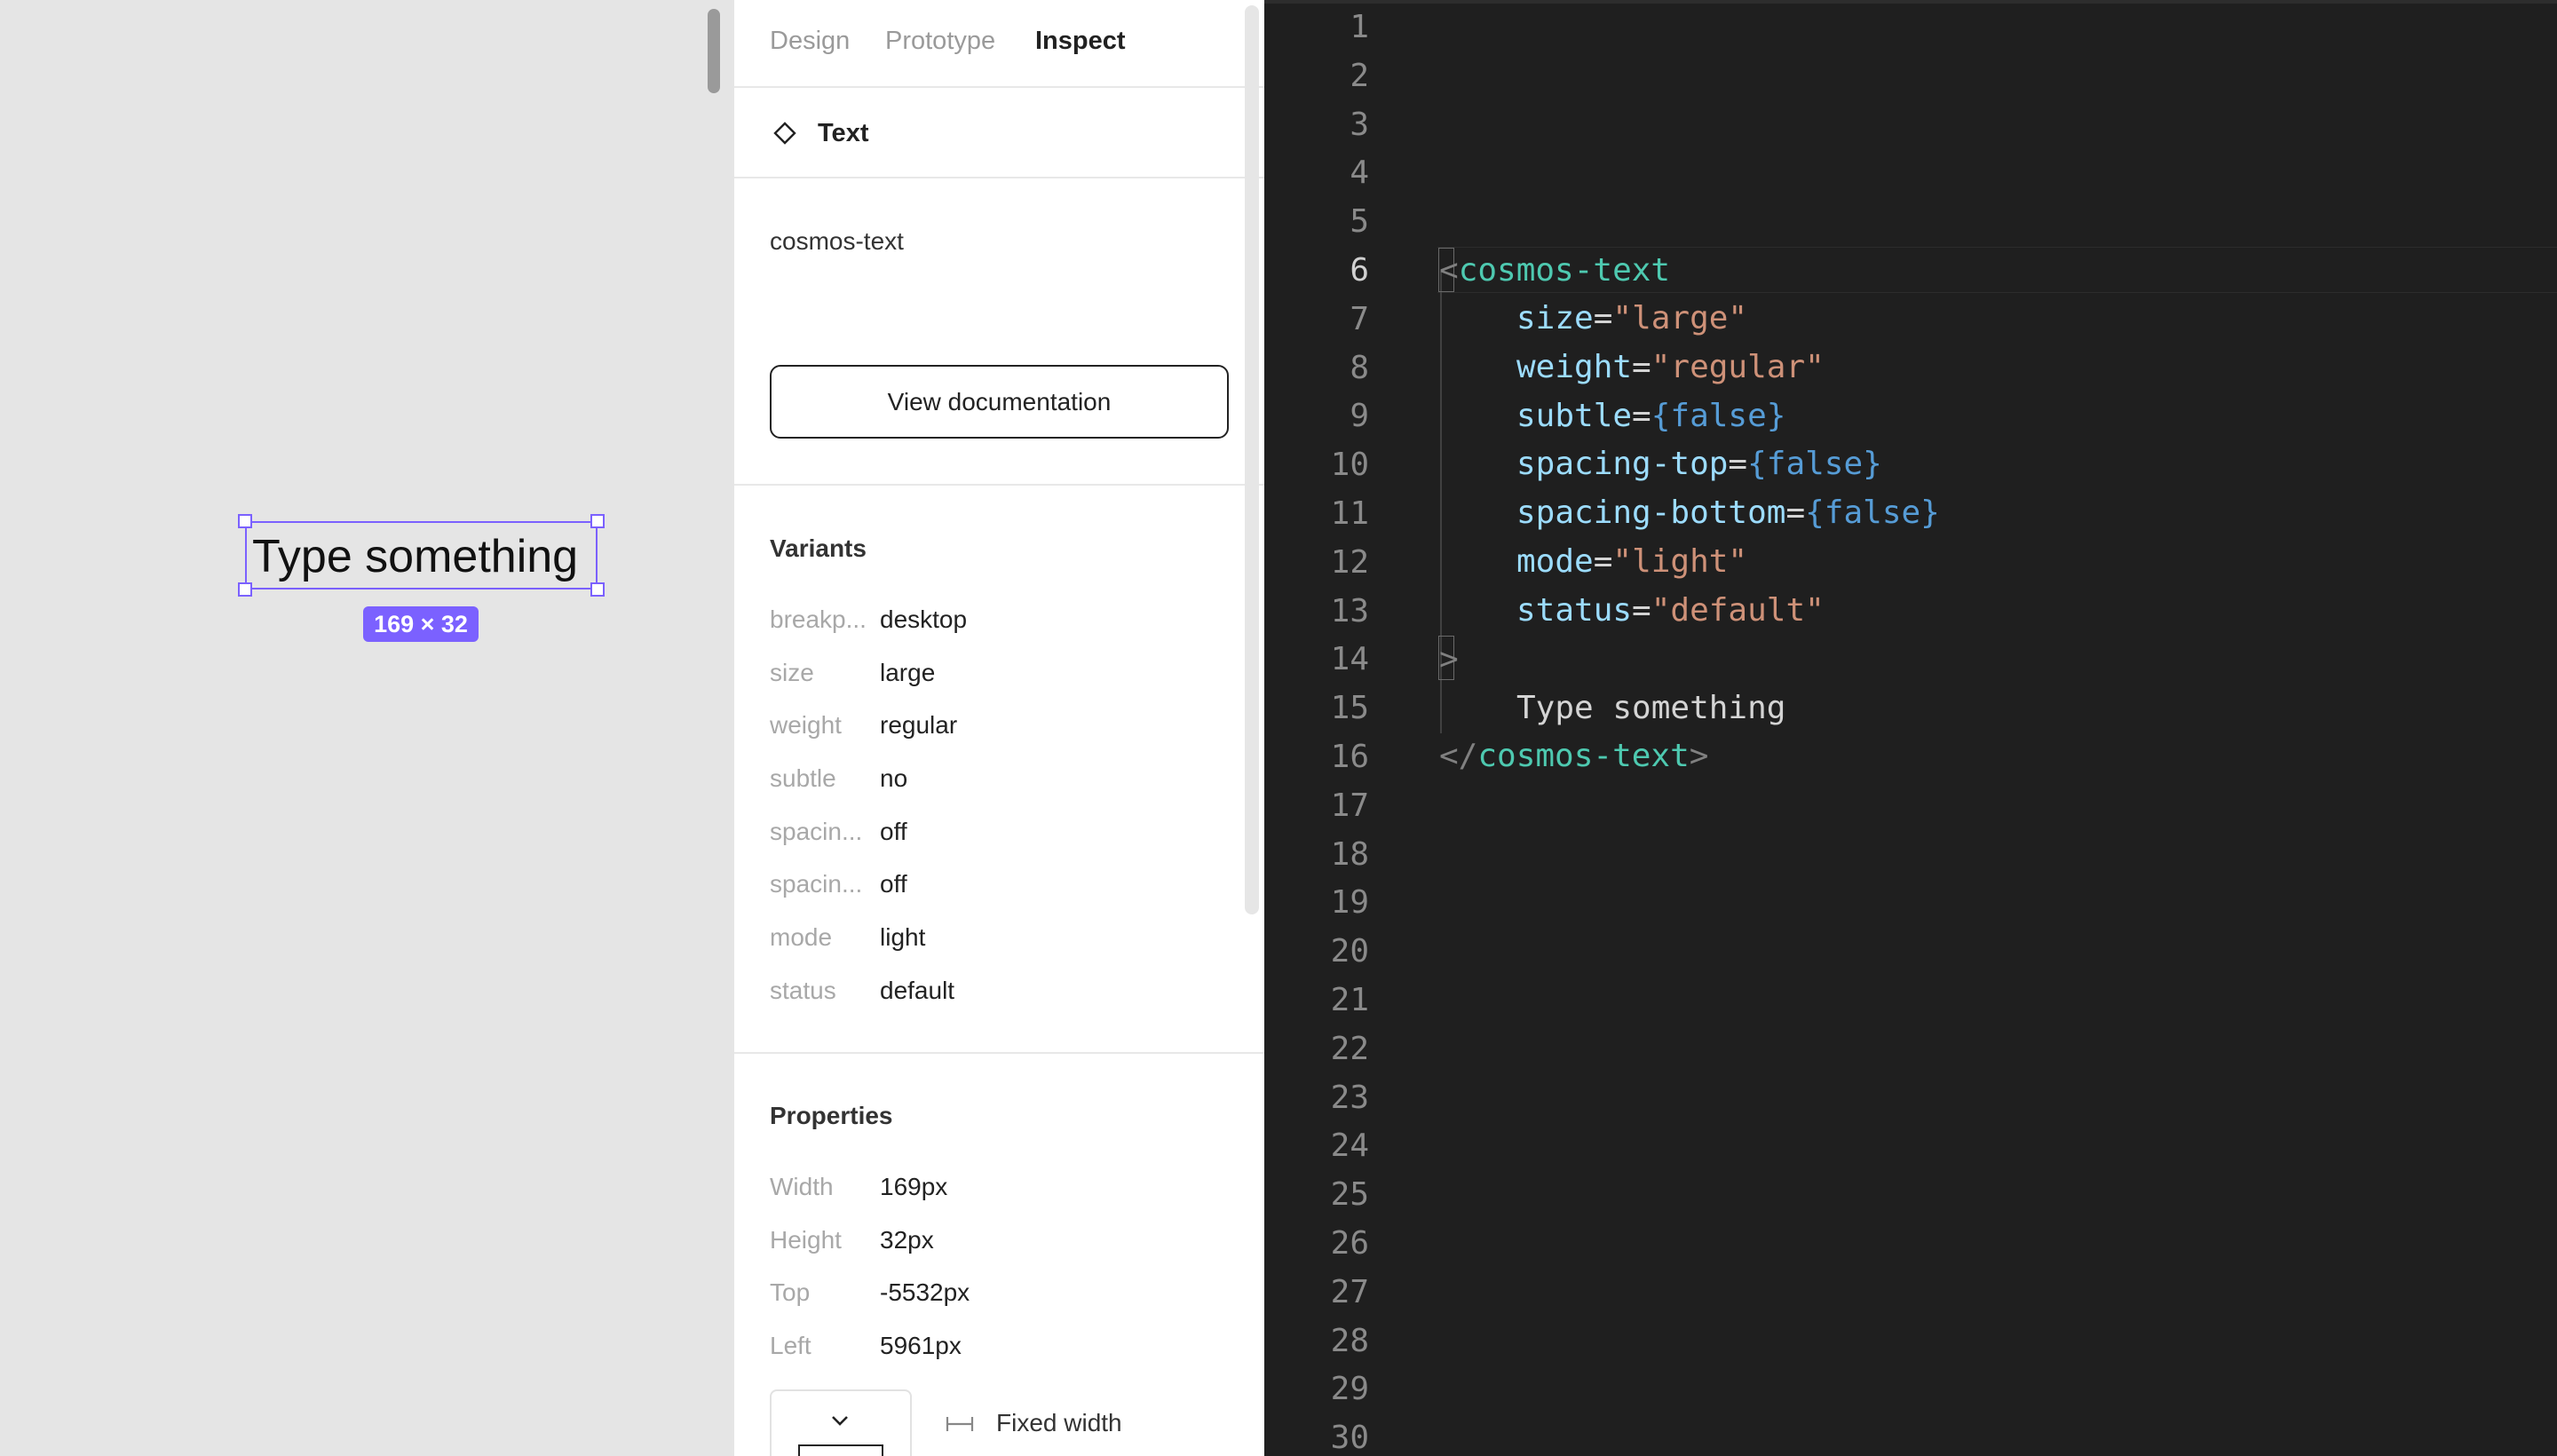 The height and width of the screenshot is (1456, 2557). I want to click on code-token-attr: spacing-bottom, so click(1651, 513).